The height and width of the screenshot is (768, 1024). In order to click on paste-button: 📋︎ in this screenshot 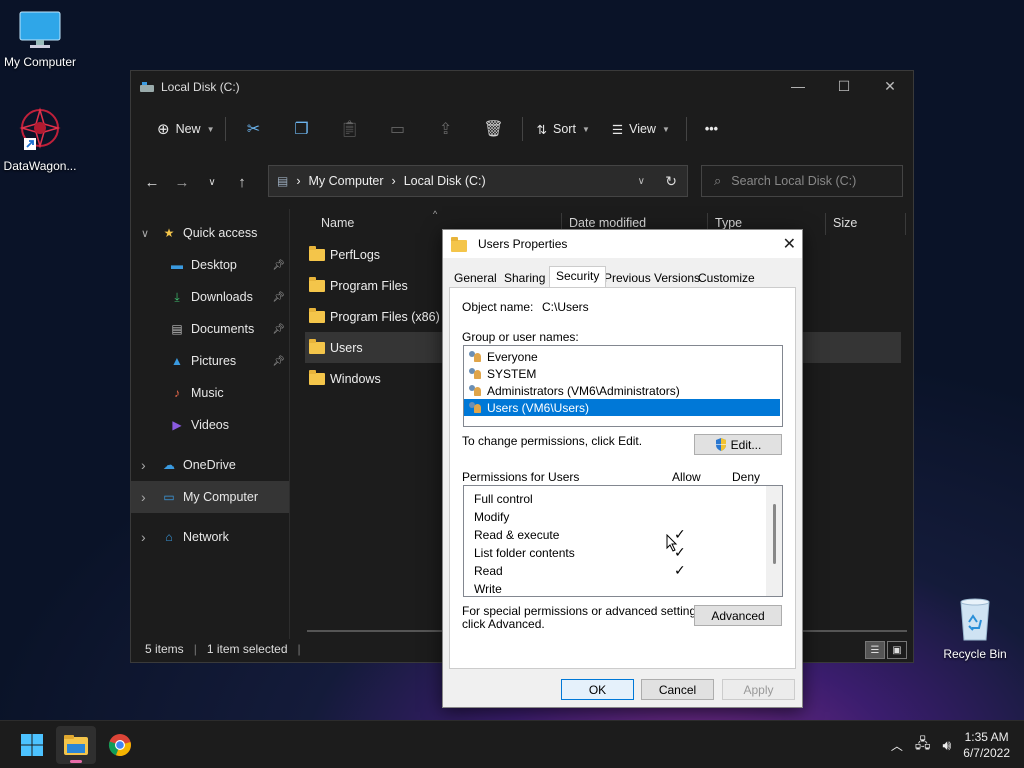, I will do `click(350, 129)`.